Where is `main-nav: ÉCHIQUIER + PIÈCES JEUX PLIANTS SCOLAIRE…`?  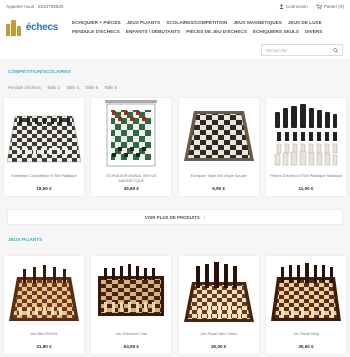
main-nav: ÉCHIQUIER + PIÈCES JEUX PLIANTS SCOLAIRE… is located at coordinates (207, 27).